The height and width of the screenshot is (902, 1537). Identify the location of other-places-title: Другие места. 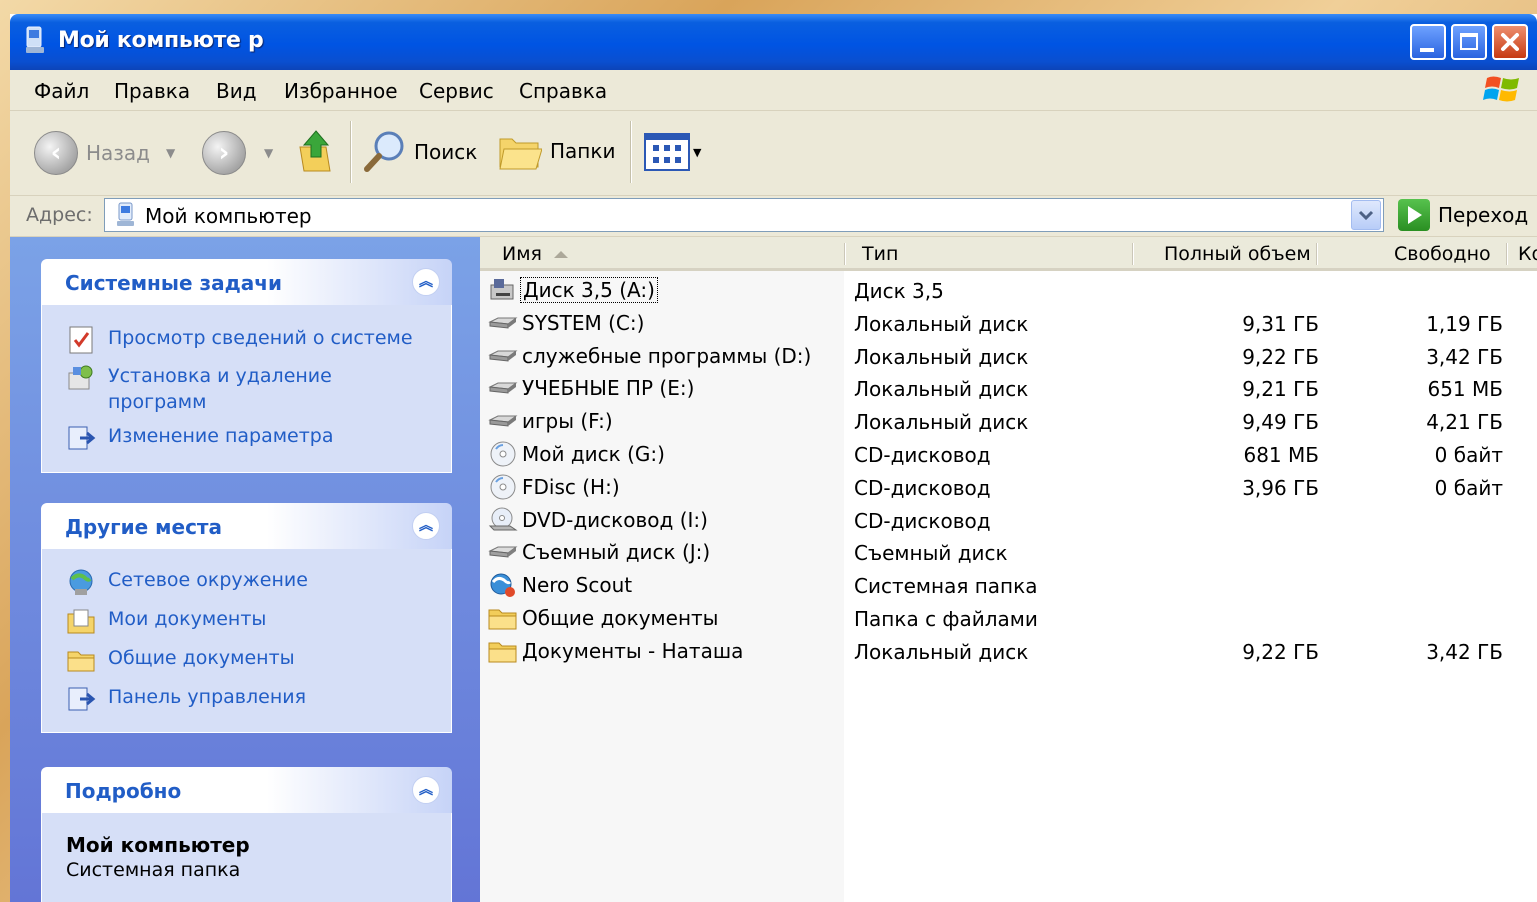
(144, 527).